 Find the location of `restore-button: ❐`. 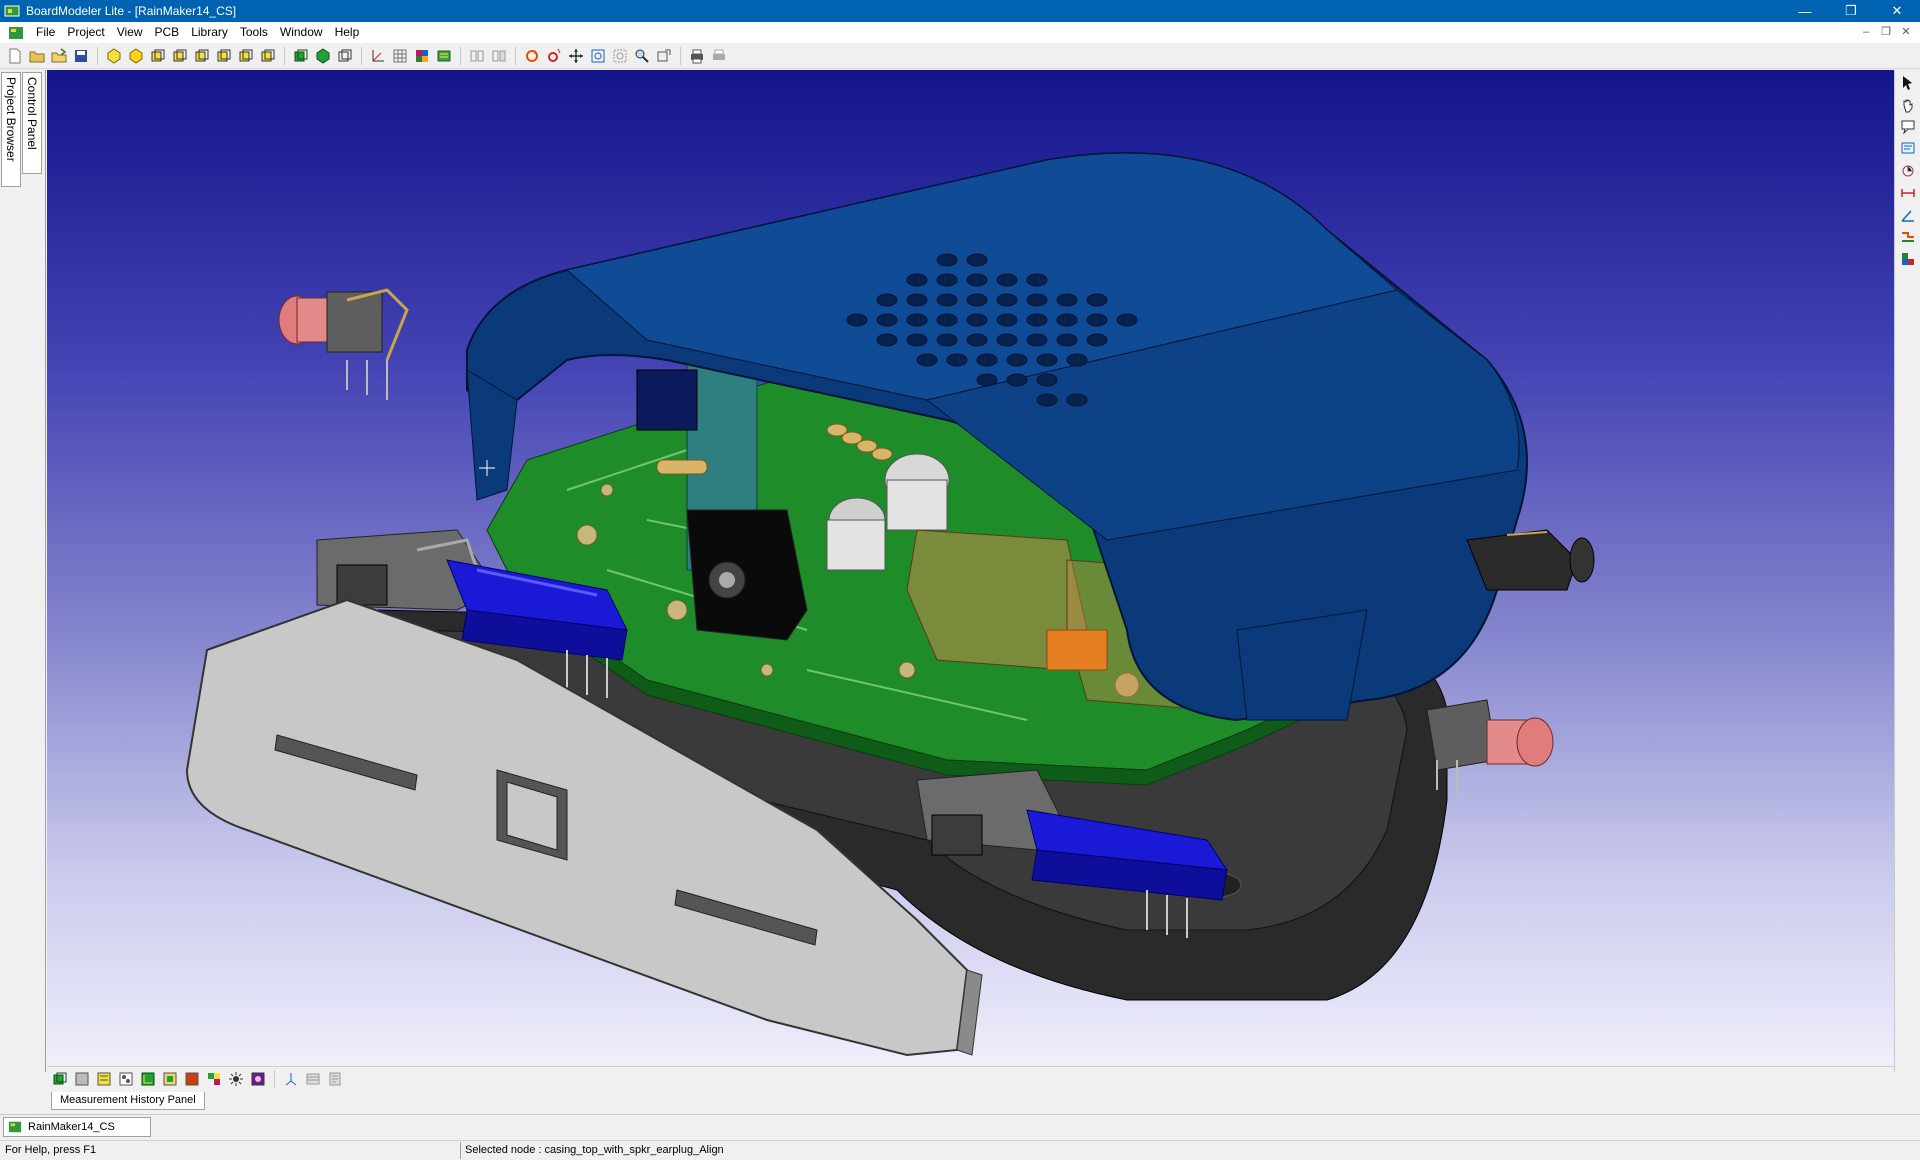

restore-button: ❐ is located at coordinates (1851, 11).